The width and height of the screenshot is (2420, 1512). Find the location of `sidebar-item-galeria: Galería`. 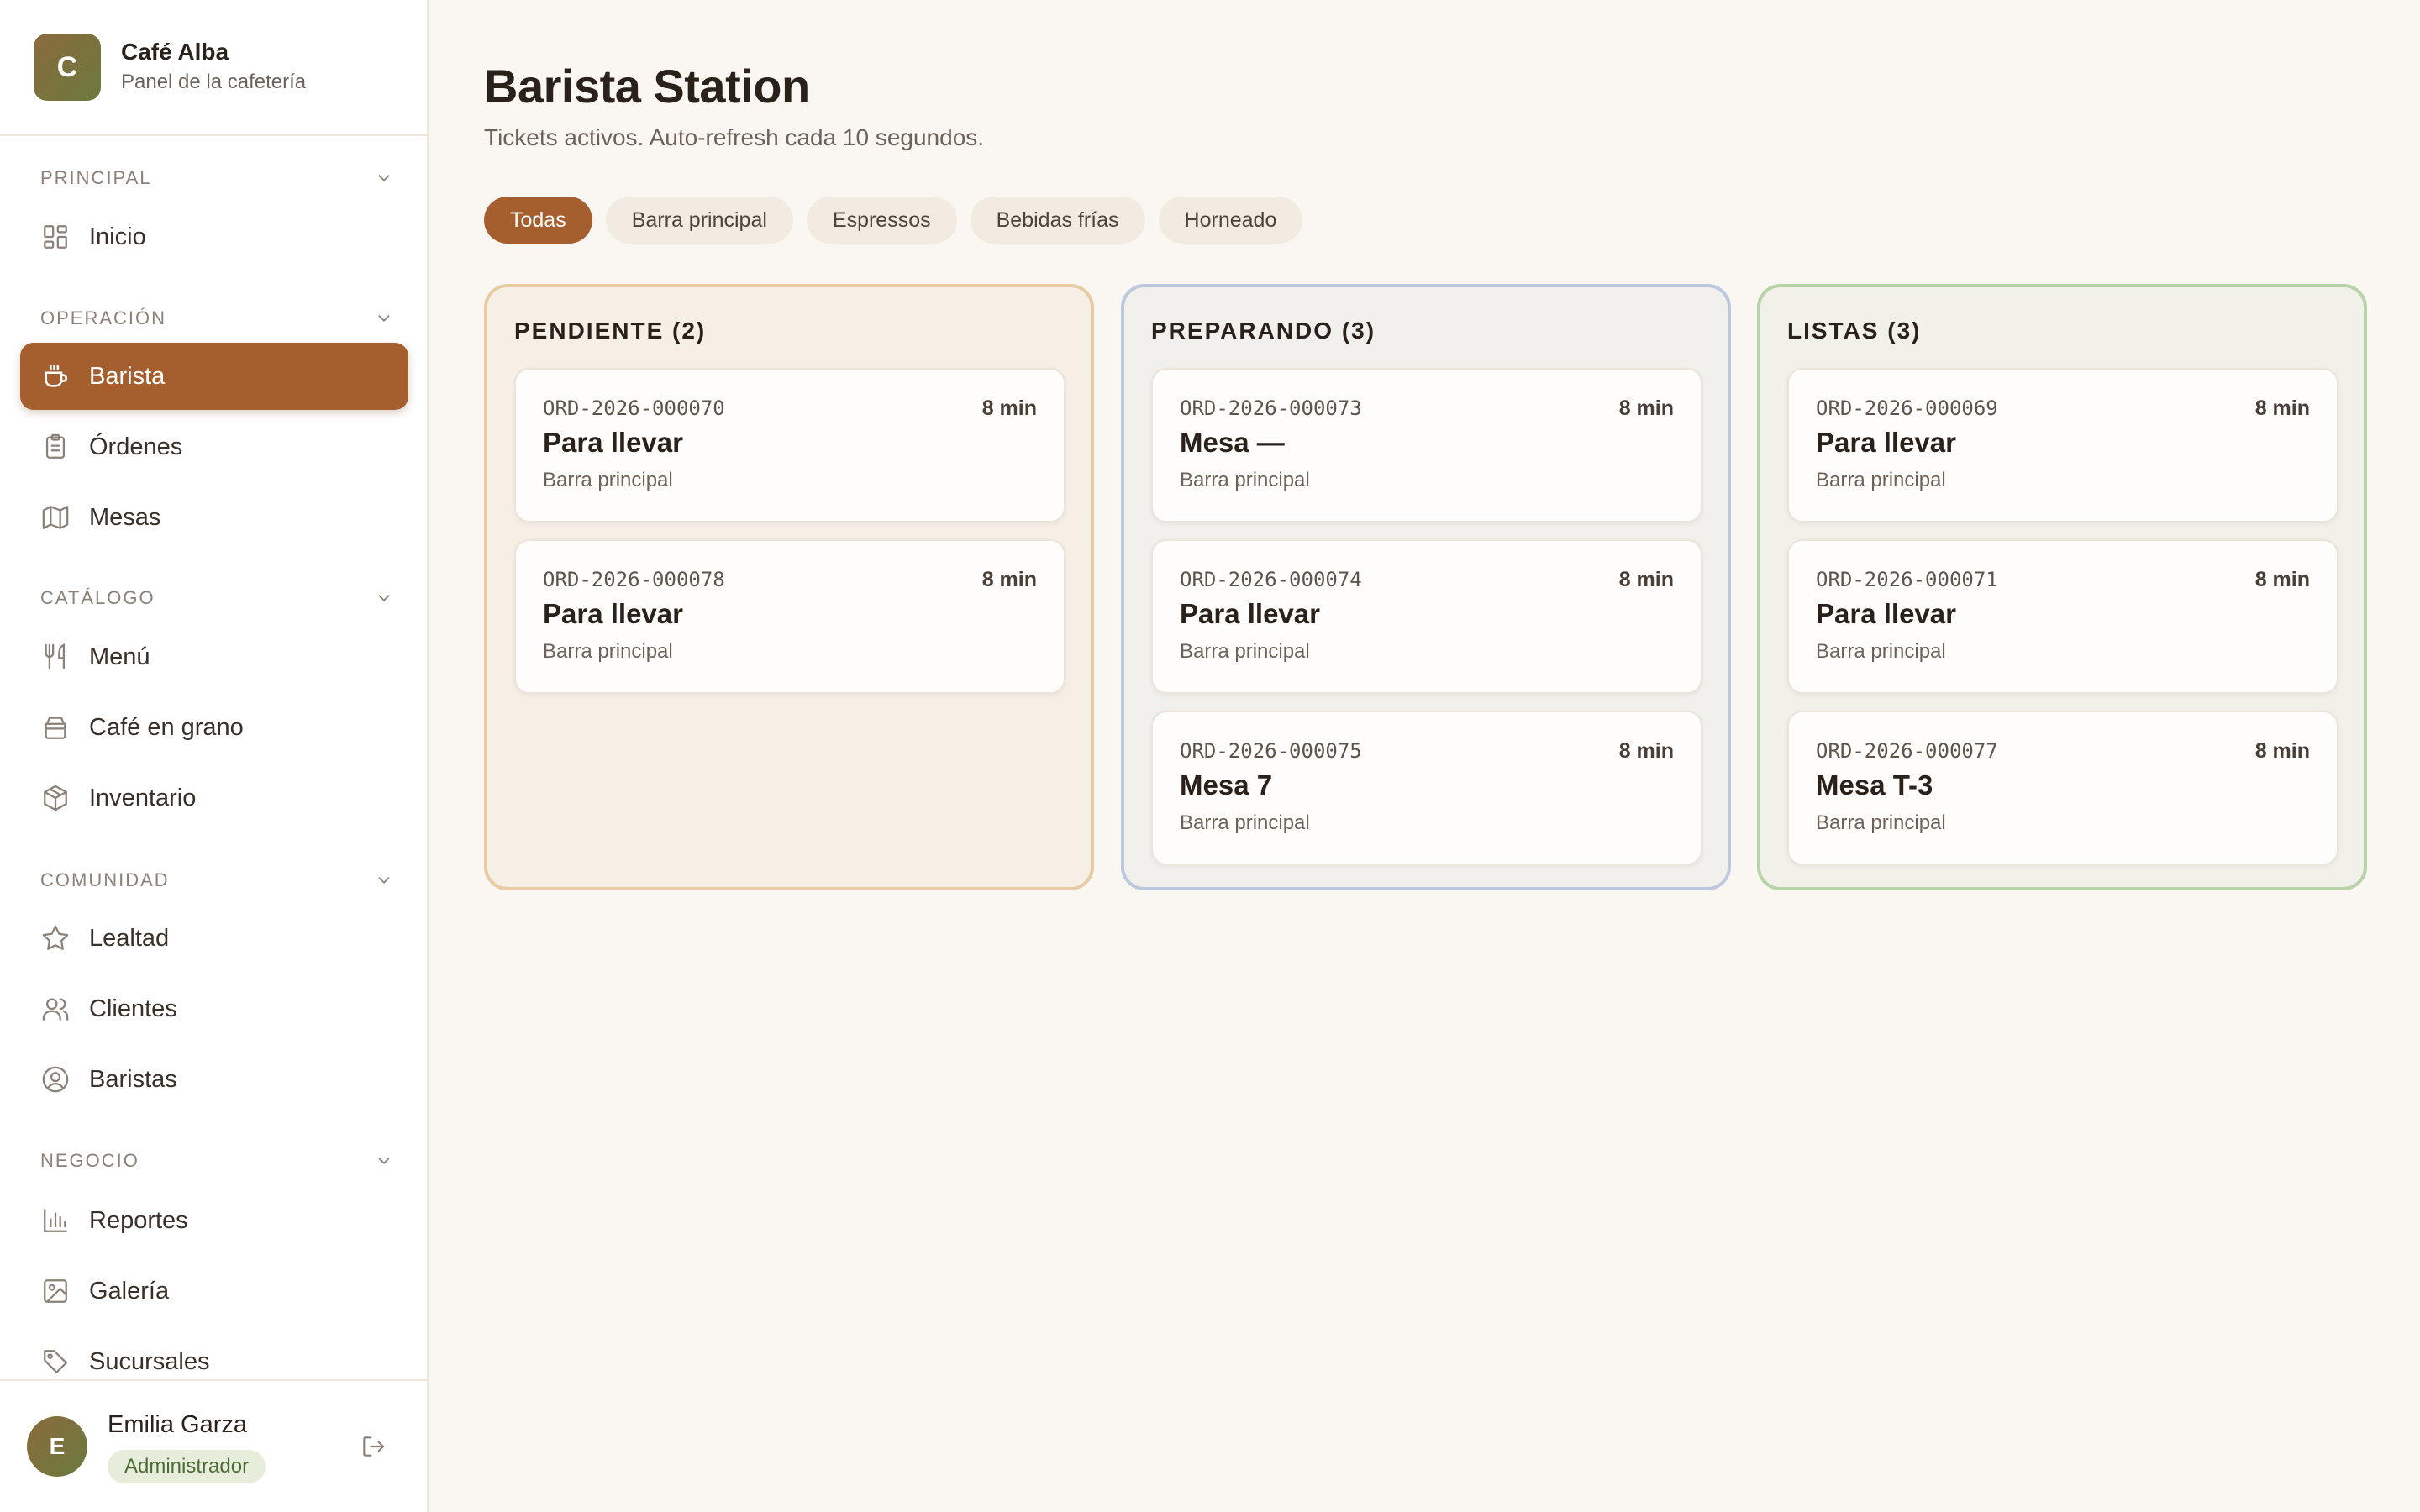

sidebar-item-galeria: Galería is located at coordinates (214, 1291).